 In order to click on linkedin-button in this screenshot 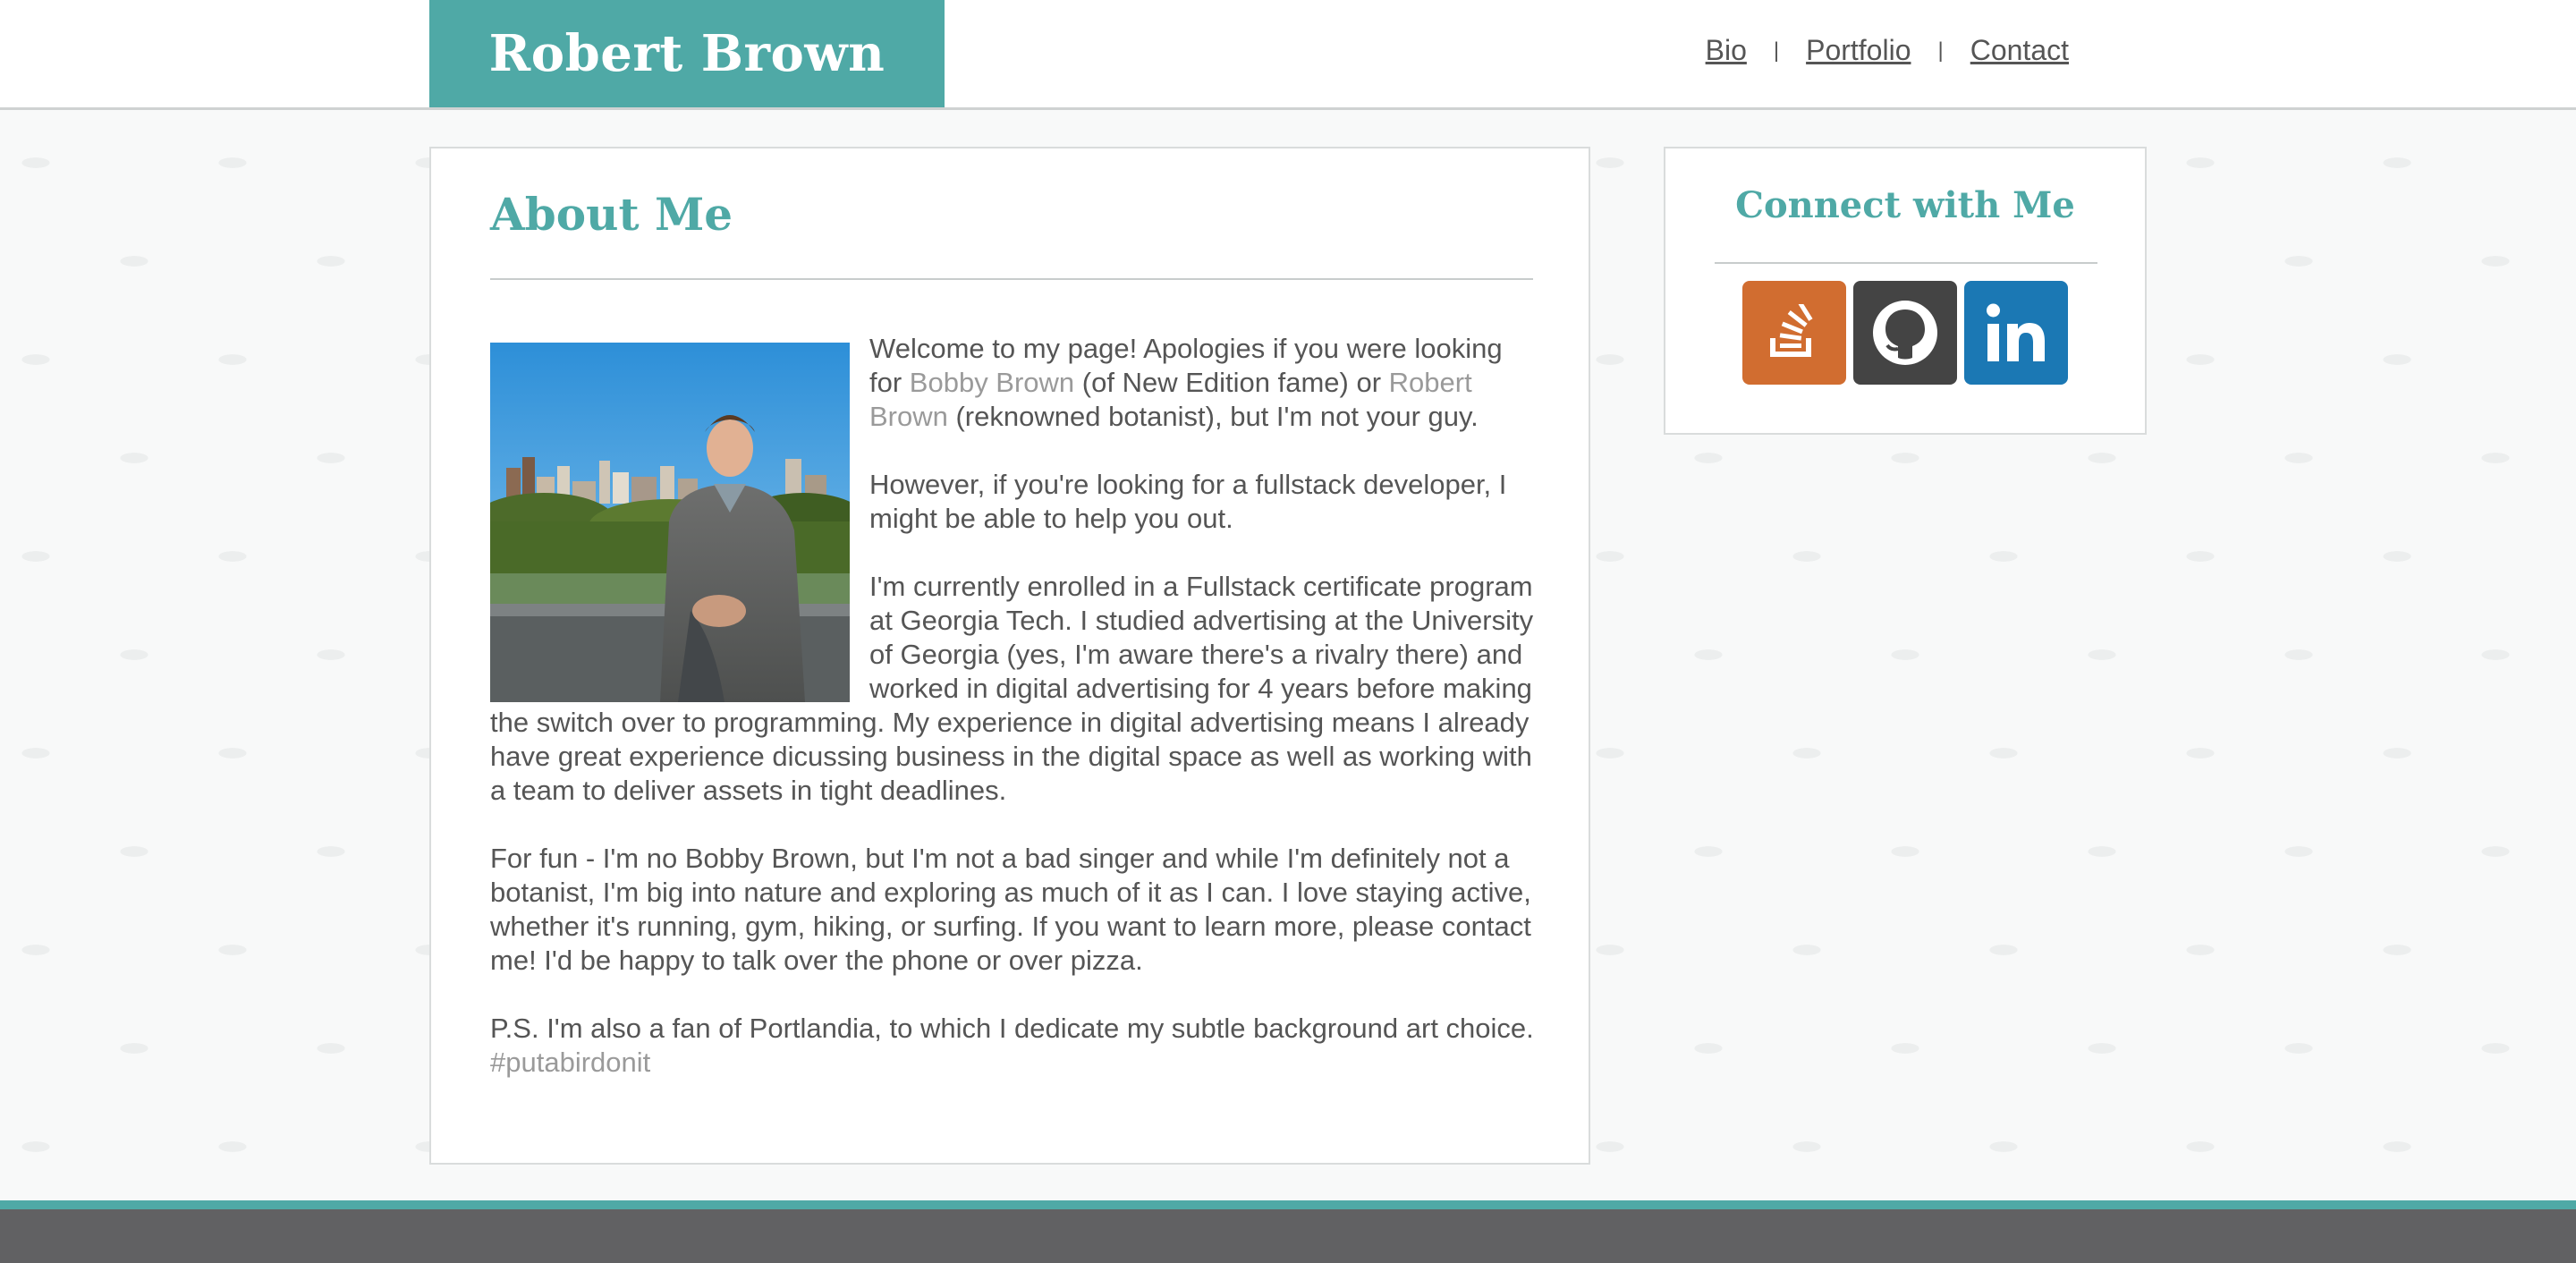, I will do `click(2016, 333)`.